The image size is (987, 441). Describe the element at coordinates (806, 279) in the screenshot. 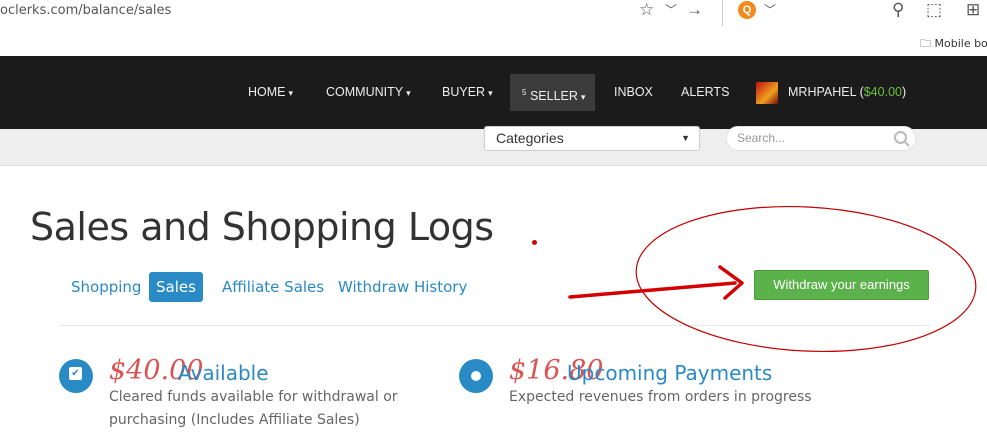

I see `annotation-ellipse` at that location.